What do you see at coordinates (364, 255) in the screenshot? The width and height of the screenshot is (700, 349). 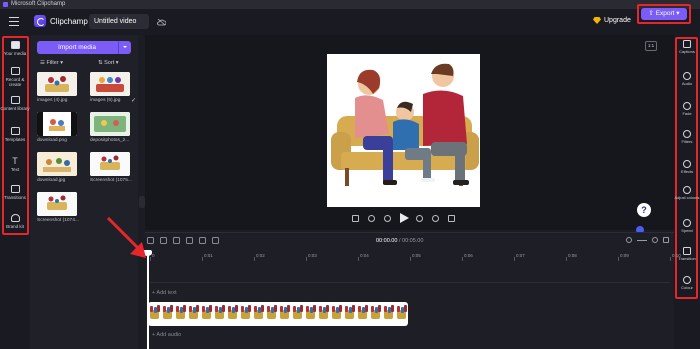 I see `ruler-tick-label: 0:04` at bounding box center [364, 255].